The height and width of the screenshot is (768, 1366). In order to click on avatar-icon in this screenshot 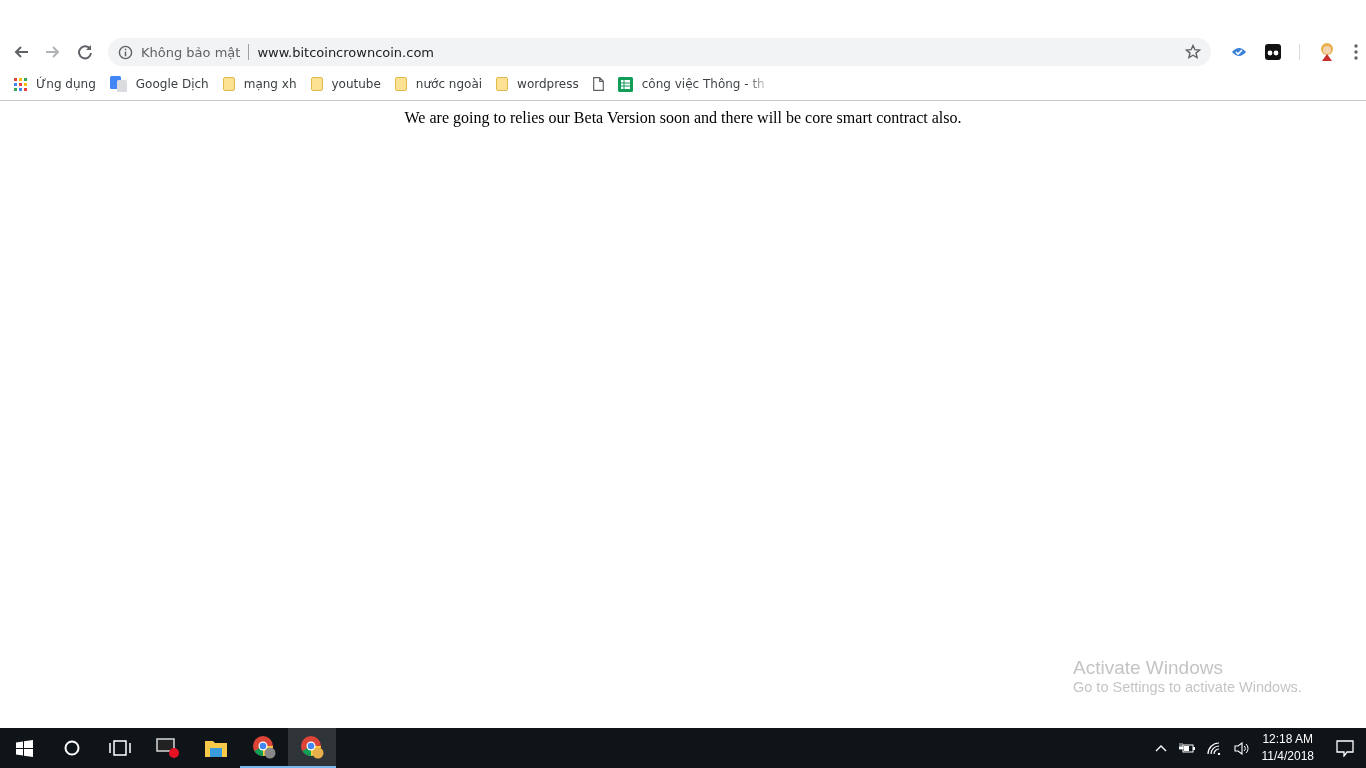, I will do `click(1327, 52)`.